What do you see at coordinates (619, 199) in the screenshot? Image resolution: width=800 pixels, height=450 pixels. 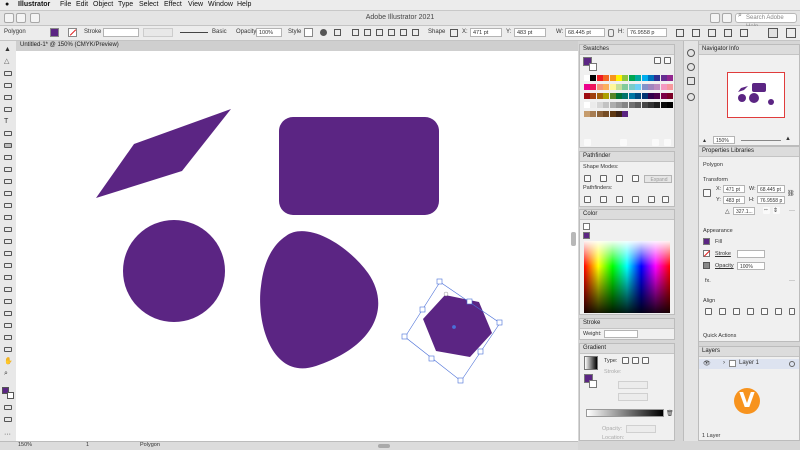 I see `merge-icon` at bounding box center [619, 199].